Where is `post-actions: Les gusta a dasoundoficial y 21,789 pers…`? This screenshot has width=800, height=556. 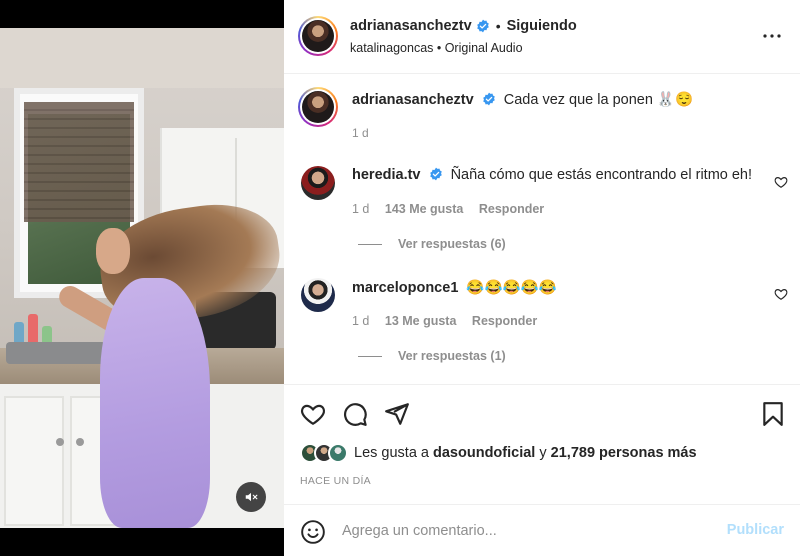 post-actions: Les gusta a dasoundoficial y 21,789 pers… is located at coordinates (542, 444).